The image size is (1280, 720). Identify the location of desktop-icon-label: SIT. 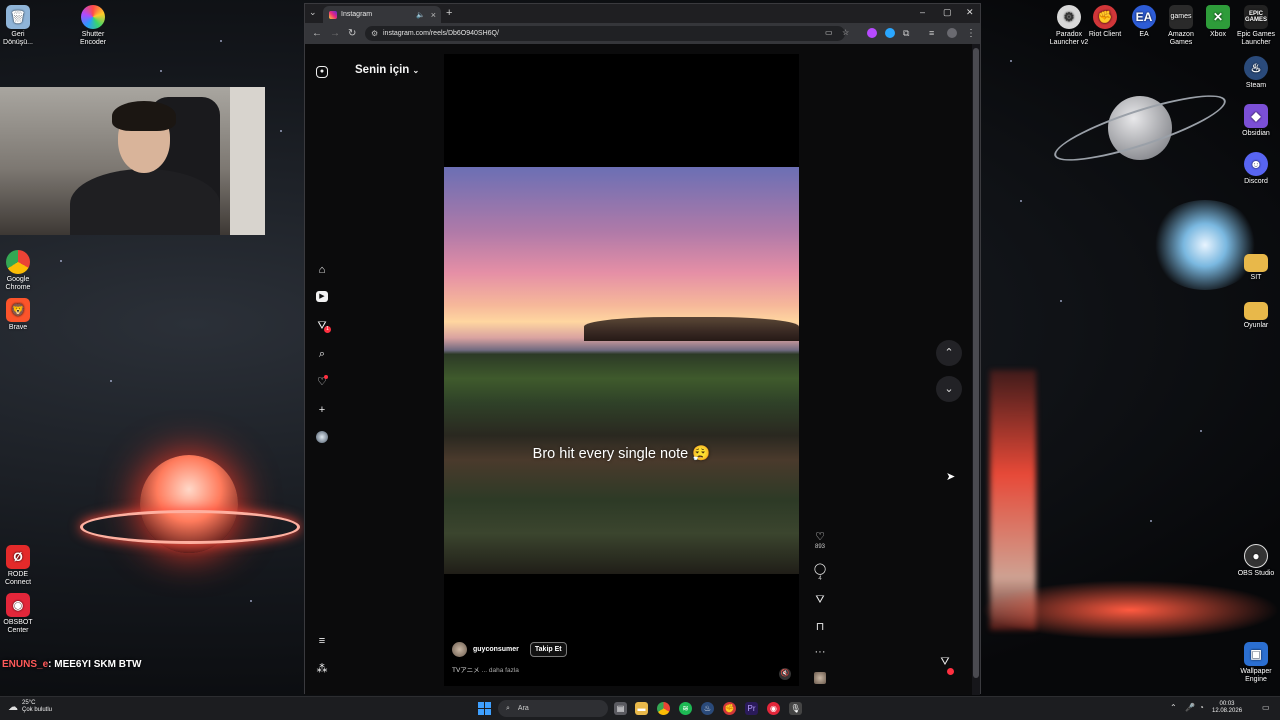
(1256, 277).